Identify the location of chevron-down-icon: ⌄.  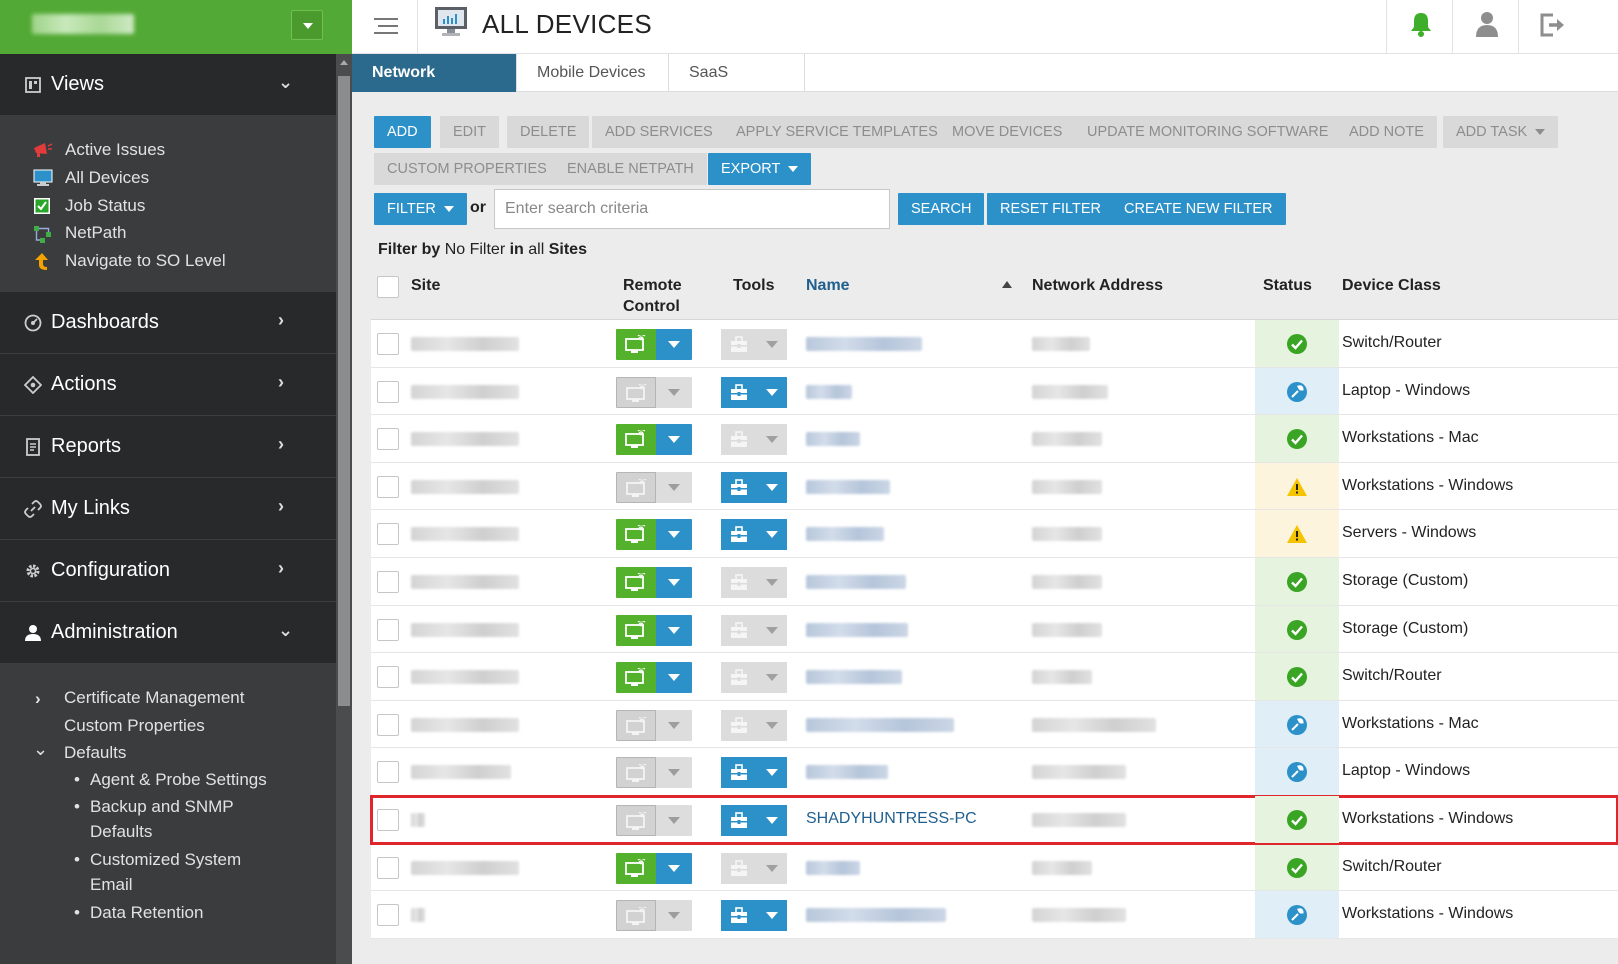
(40, 749).